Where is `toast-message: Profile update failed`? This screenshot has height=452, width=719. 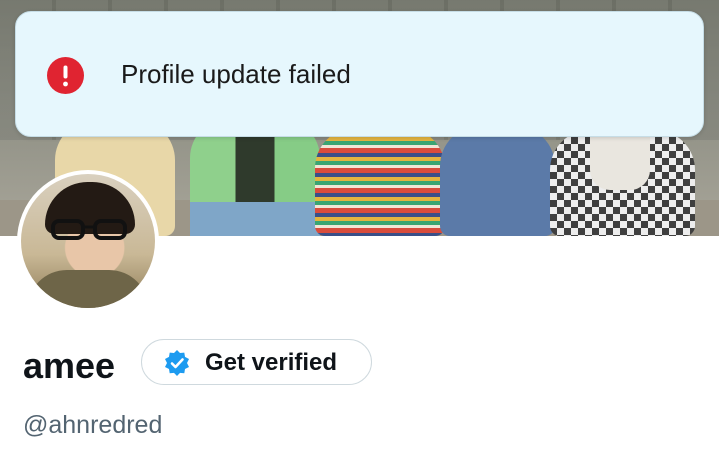 toast-message: Profile update failed is located at coordinates (236, 74).